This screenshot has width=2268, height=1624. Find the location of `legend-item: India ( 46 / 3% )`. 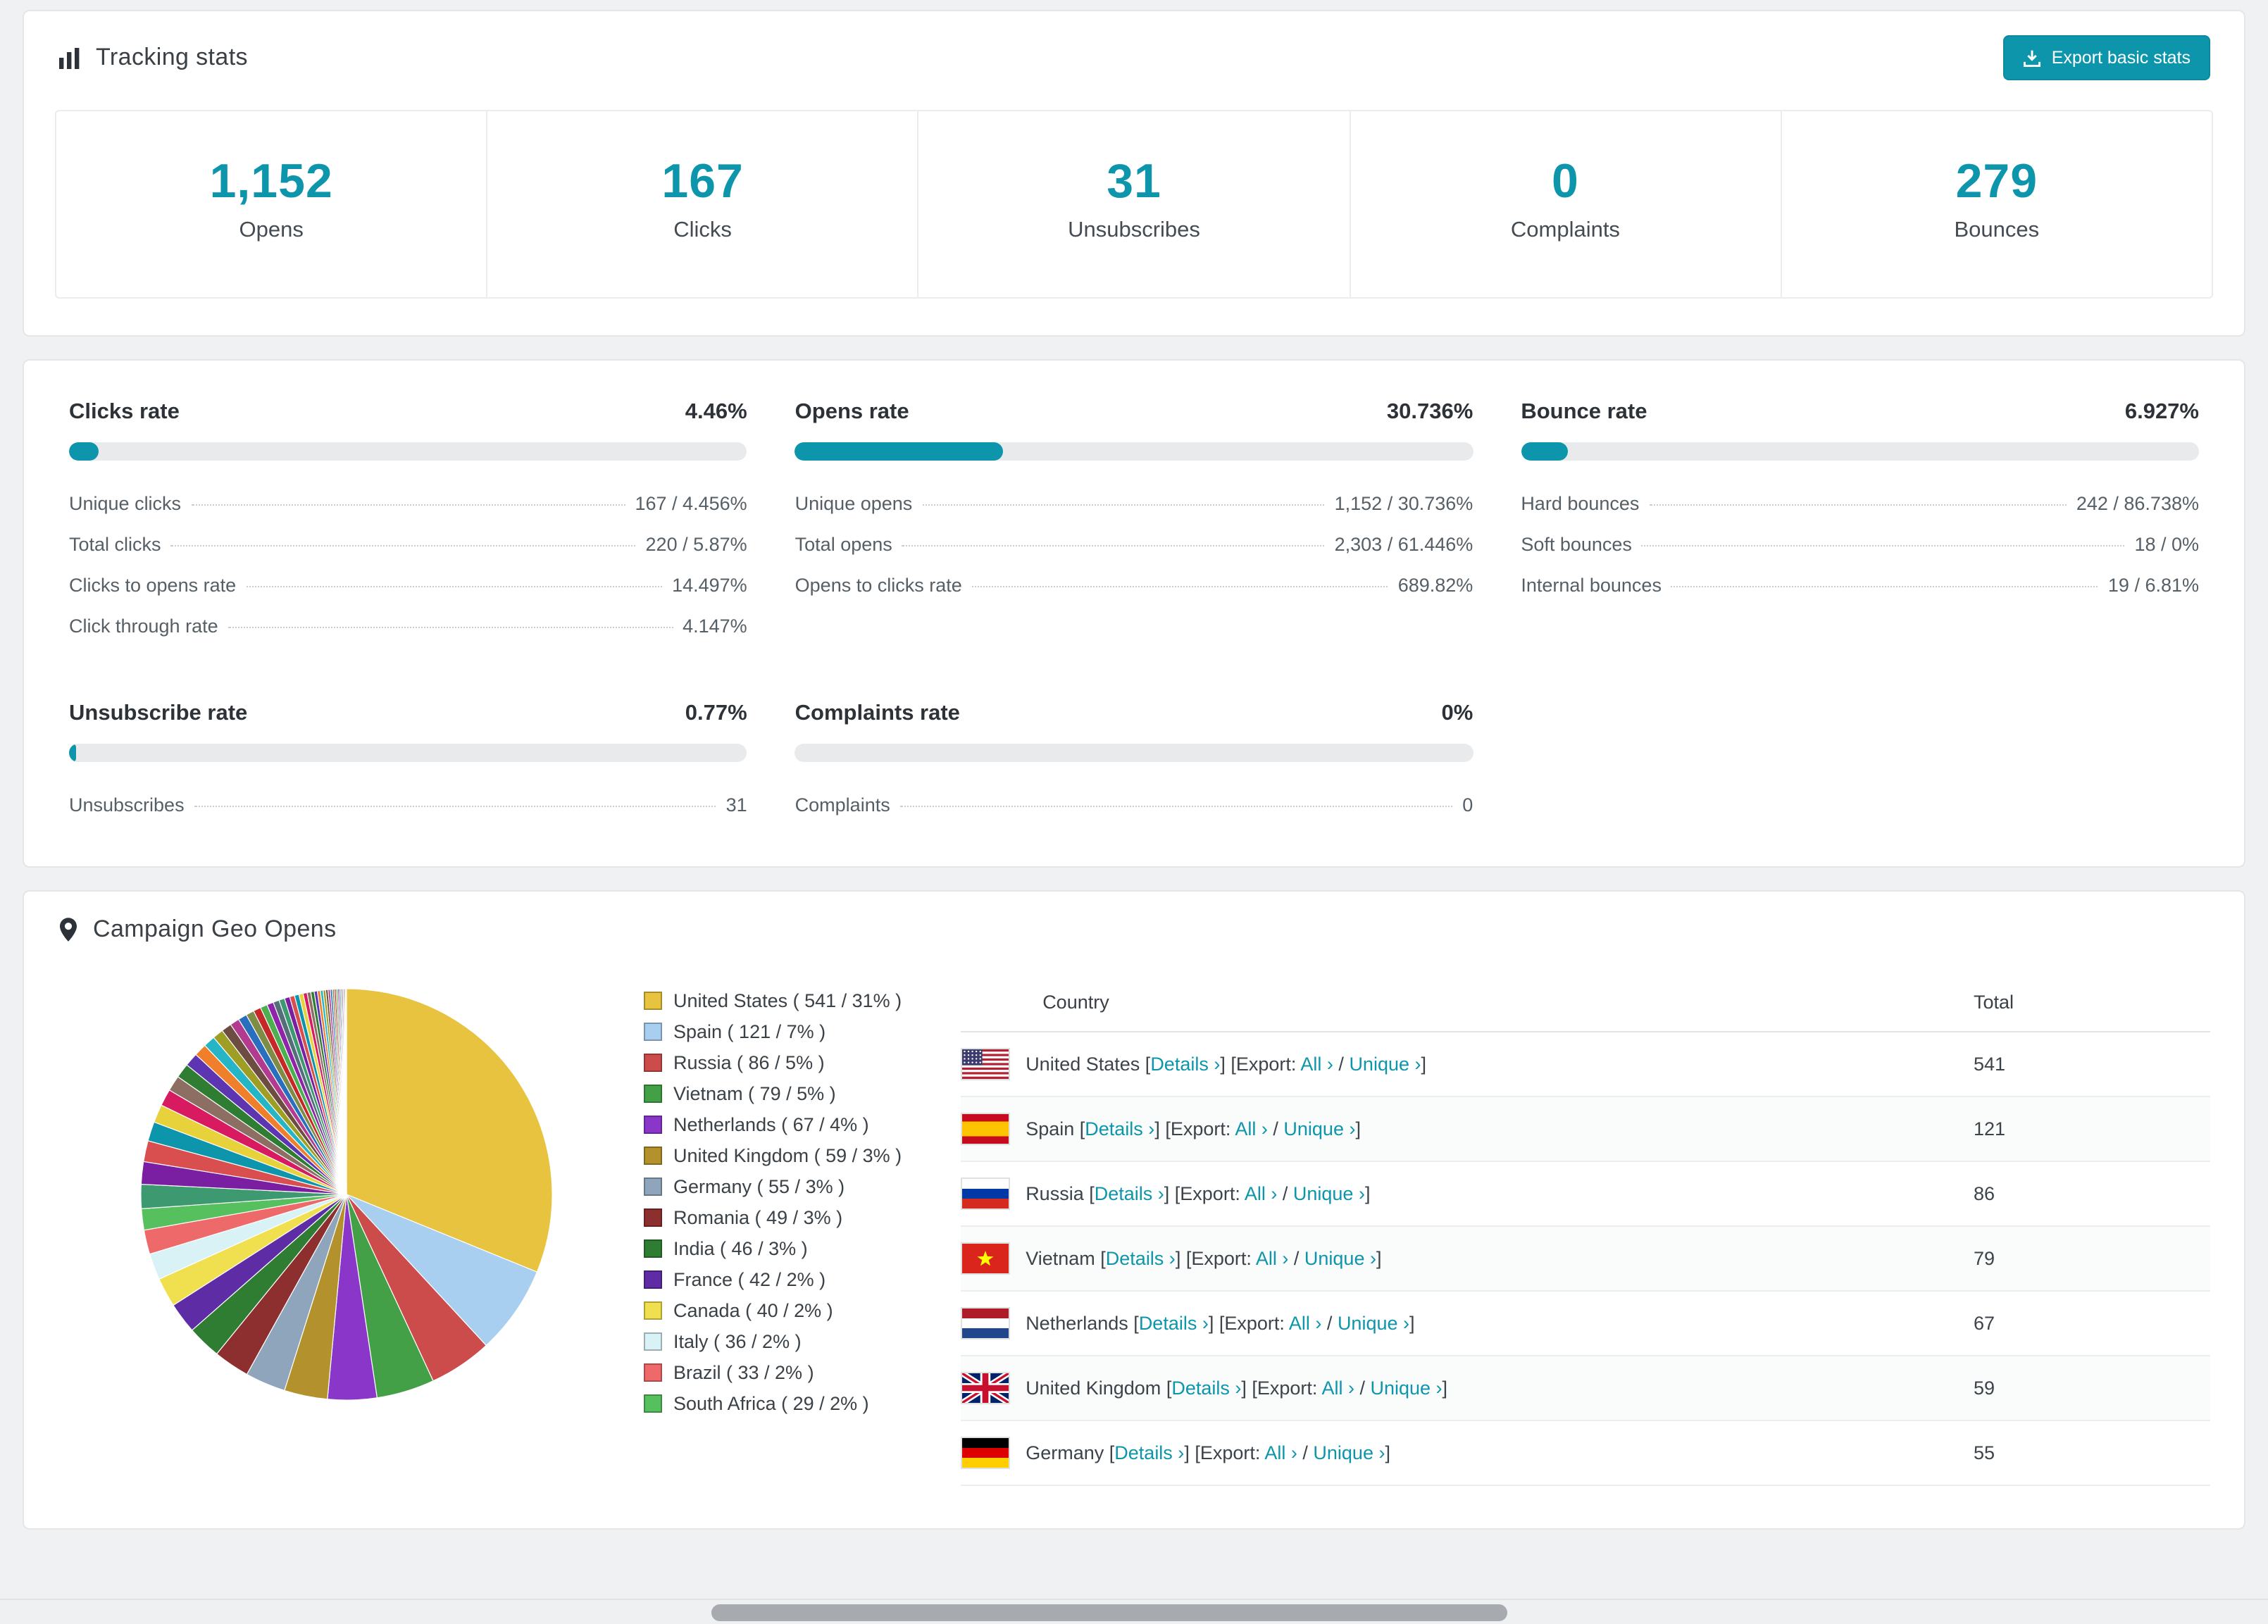

legend-item: India ( 46 / 3% ) is located at coordinates (773, 1248).